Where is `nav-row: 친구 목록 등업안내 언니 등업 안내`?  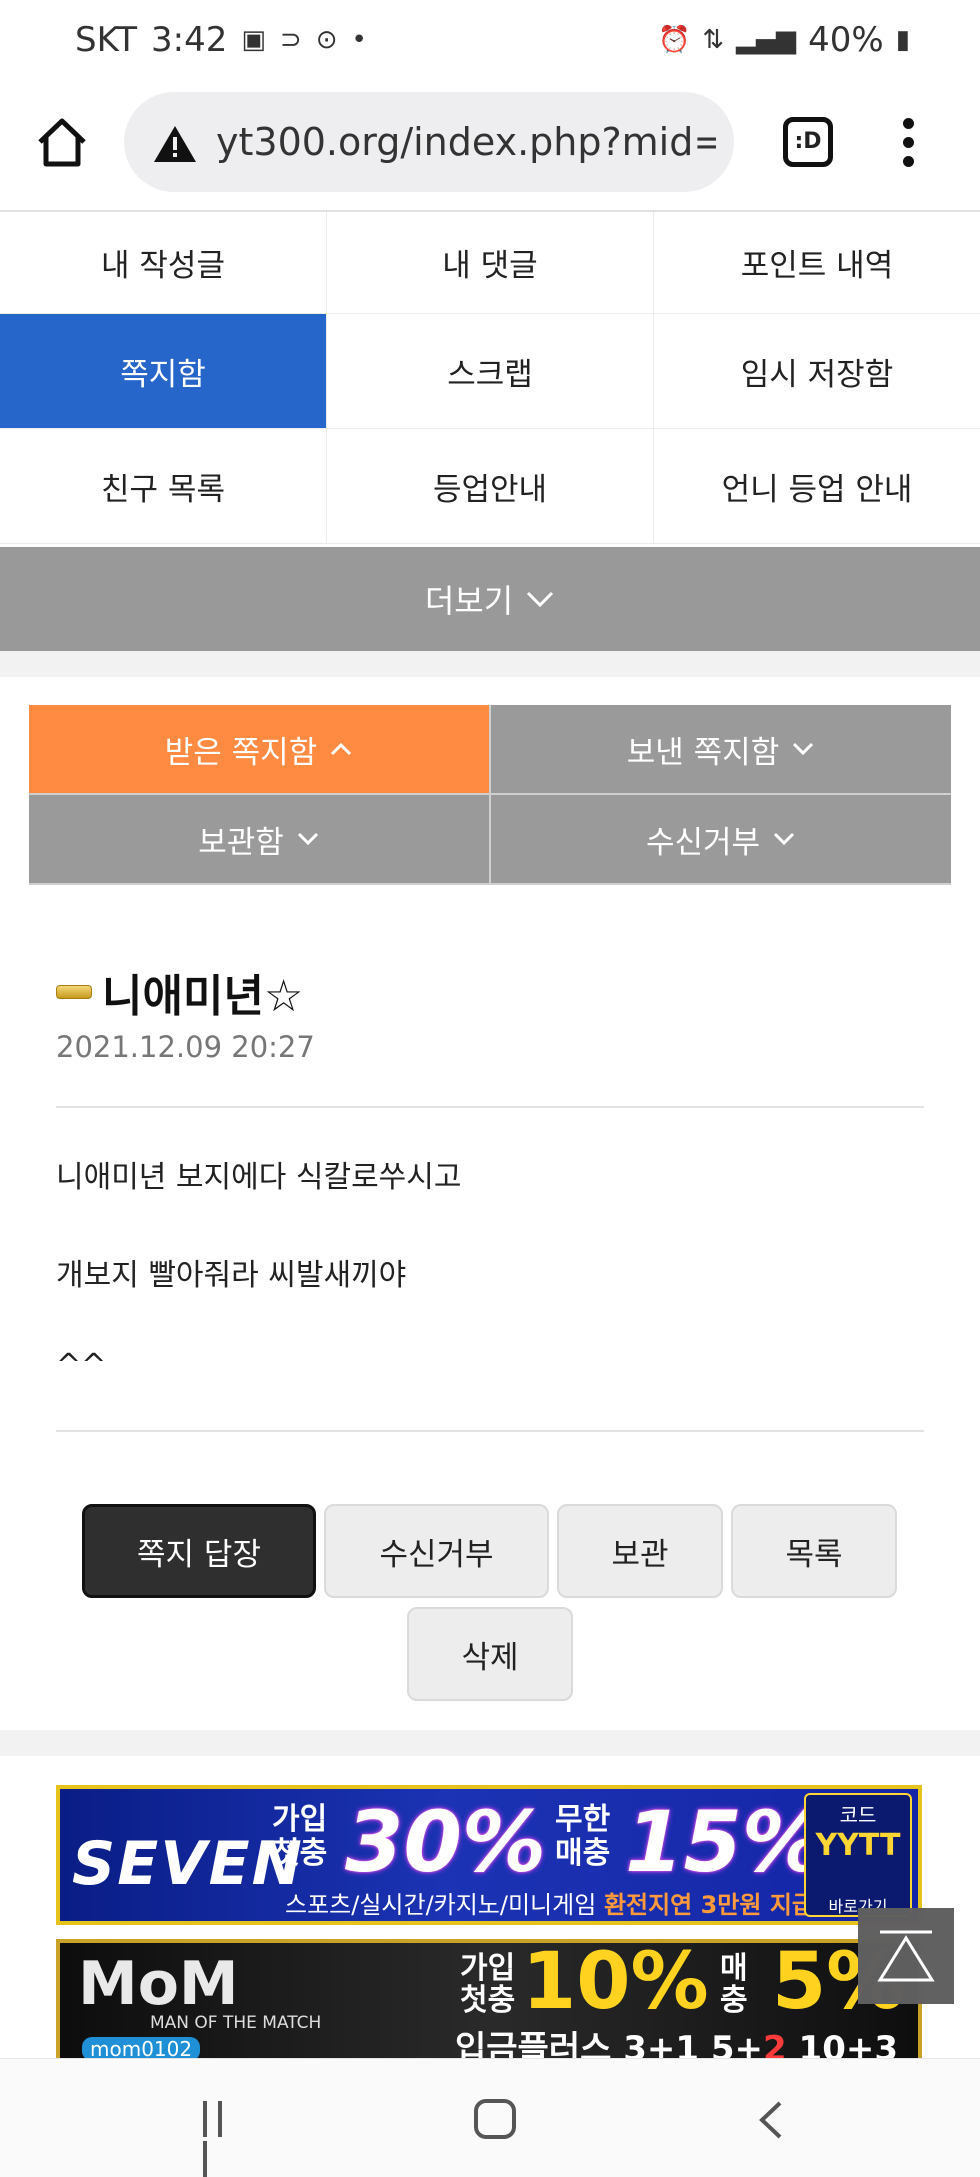
nav-row: 친구 목록 등업안내 언니 등업 안내 is located at coordinates (490, 486).